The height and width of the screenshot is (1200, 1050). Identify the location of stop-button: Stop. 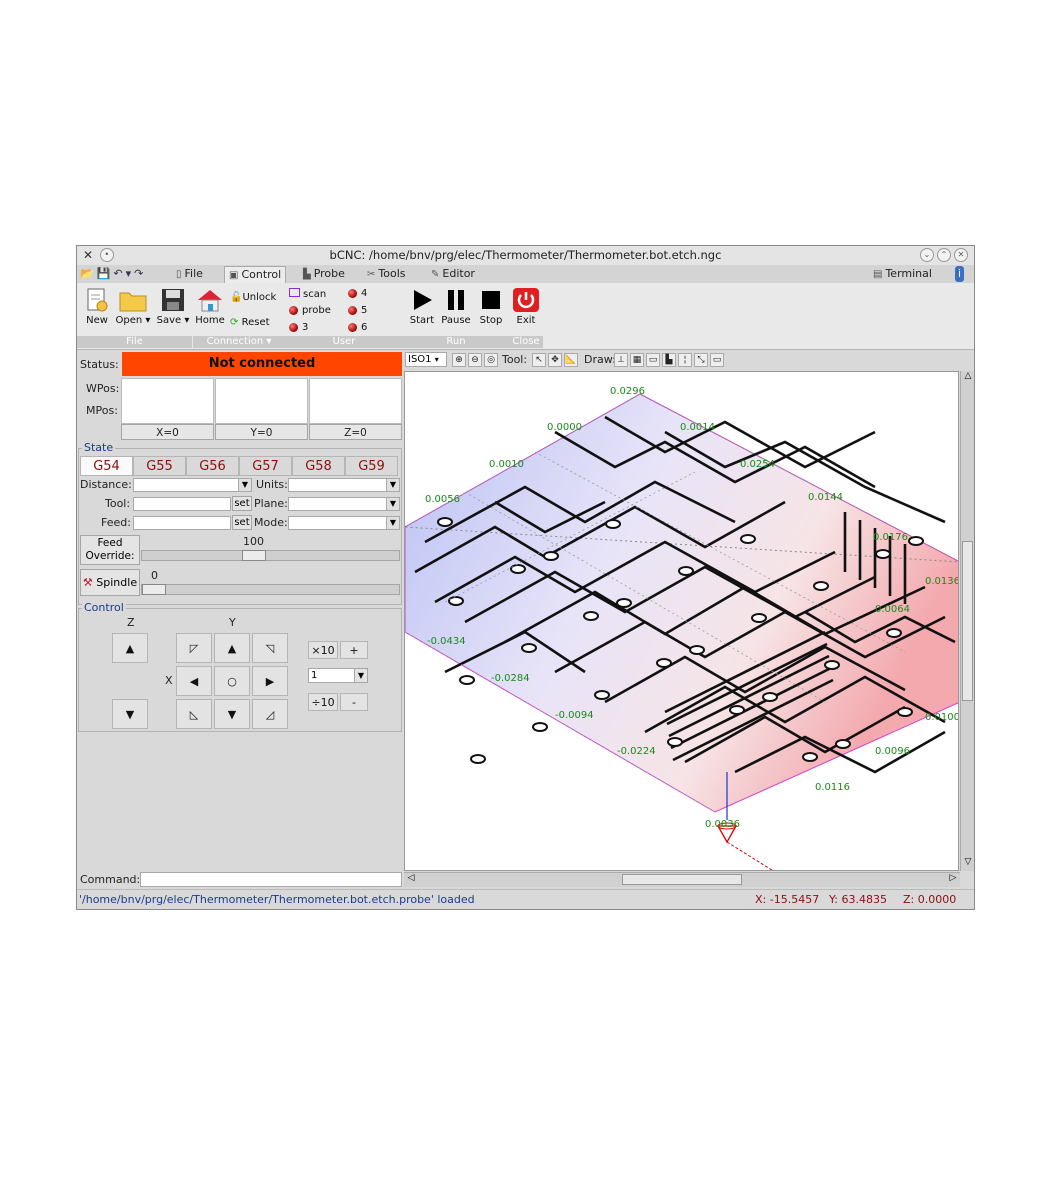
(491, 306).